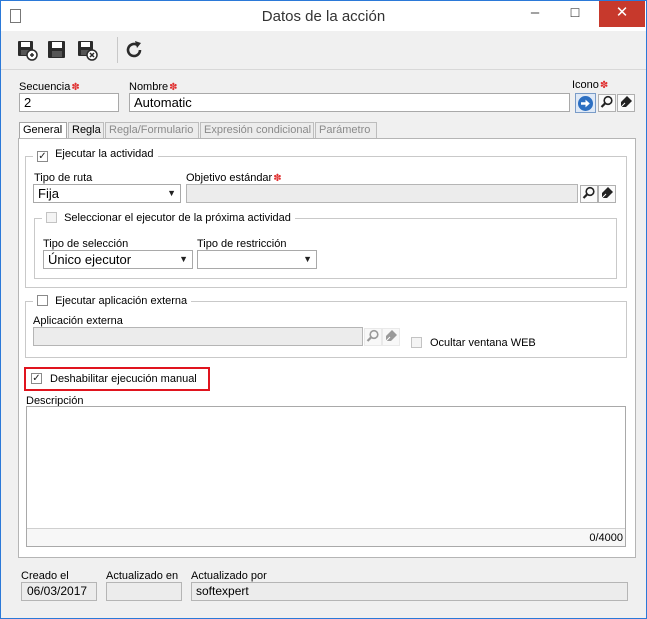 Image resolution: width=647 pixels, height=619 pixels. What do you see at coordinates (483, 343) in the screenshot?
I see `ocultar-web-label: Ocultar ventana WEB` at bounding box center [483, 343].